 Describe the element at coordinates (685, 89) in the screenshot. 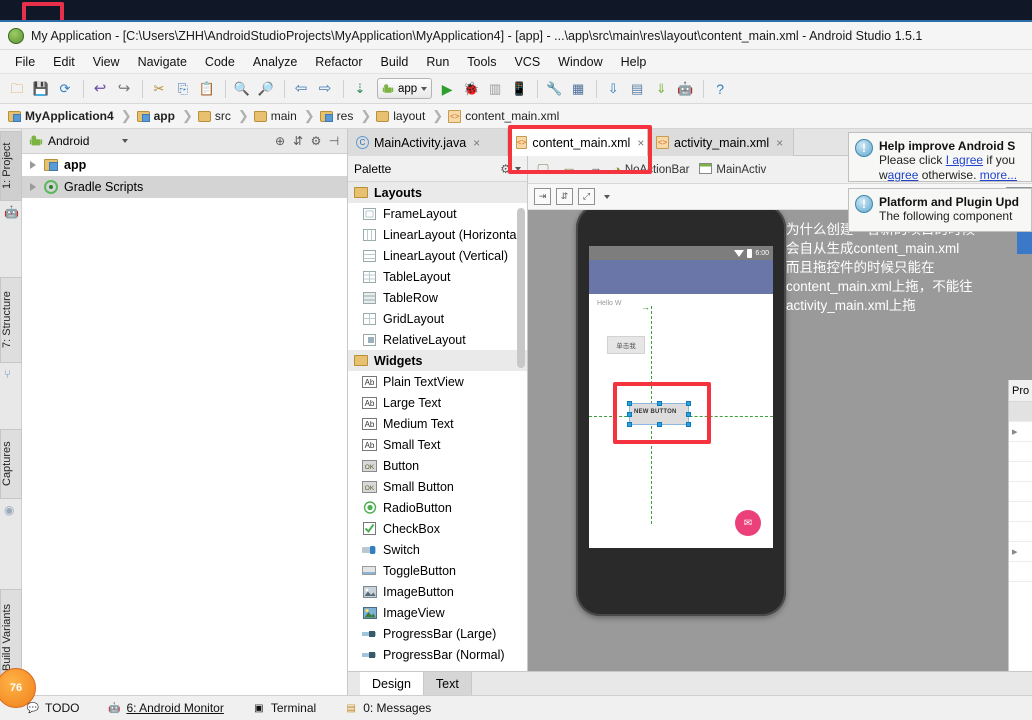

I see `android-device-icon: 🤖` at that location.